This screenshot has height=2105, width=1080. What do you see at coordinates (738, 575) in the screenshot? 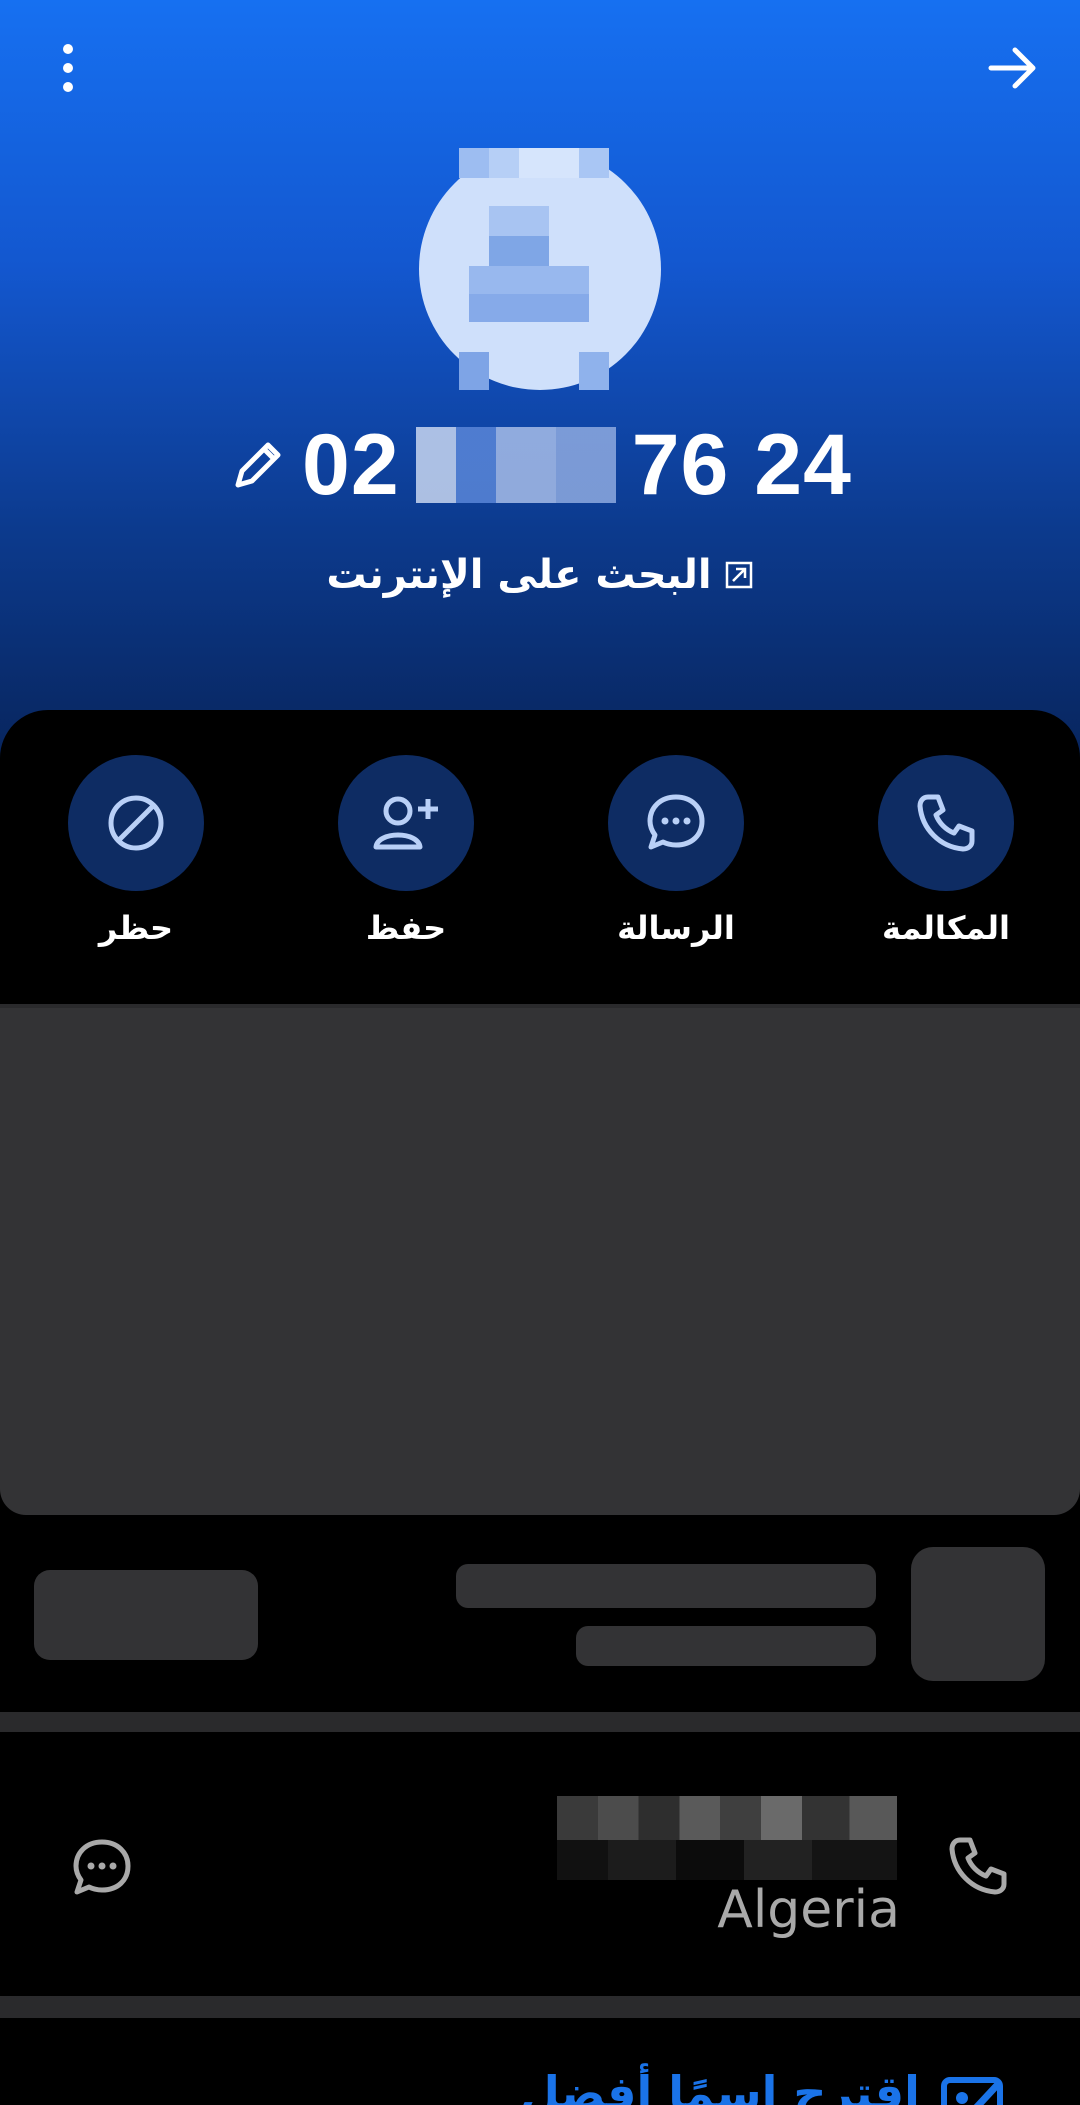
I see `external-link-icon` at bounding box center [738, 575].